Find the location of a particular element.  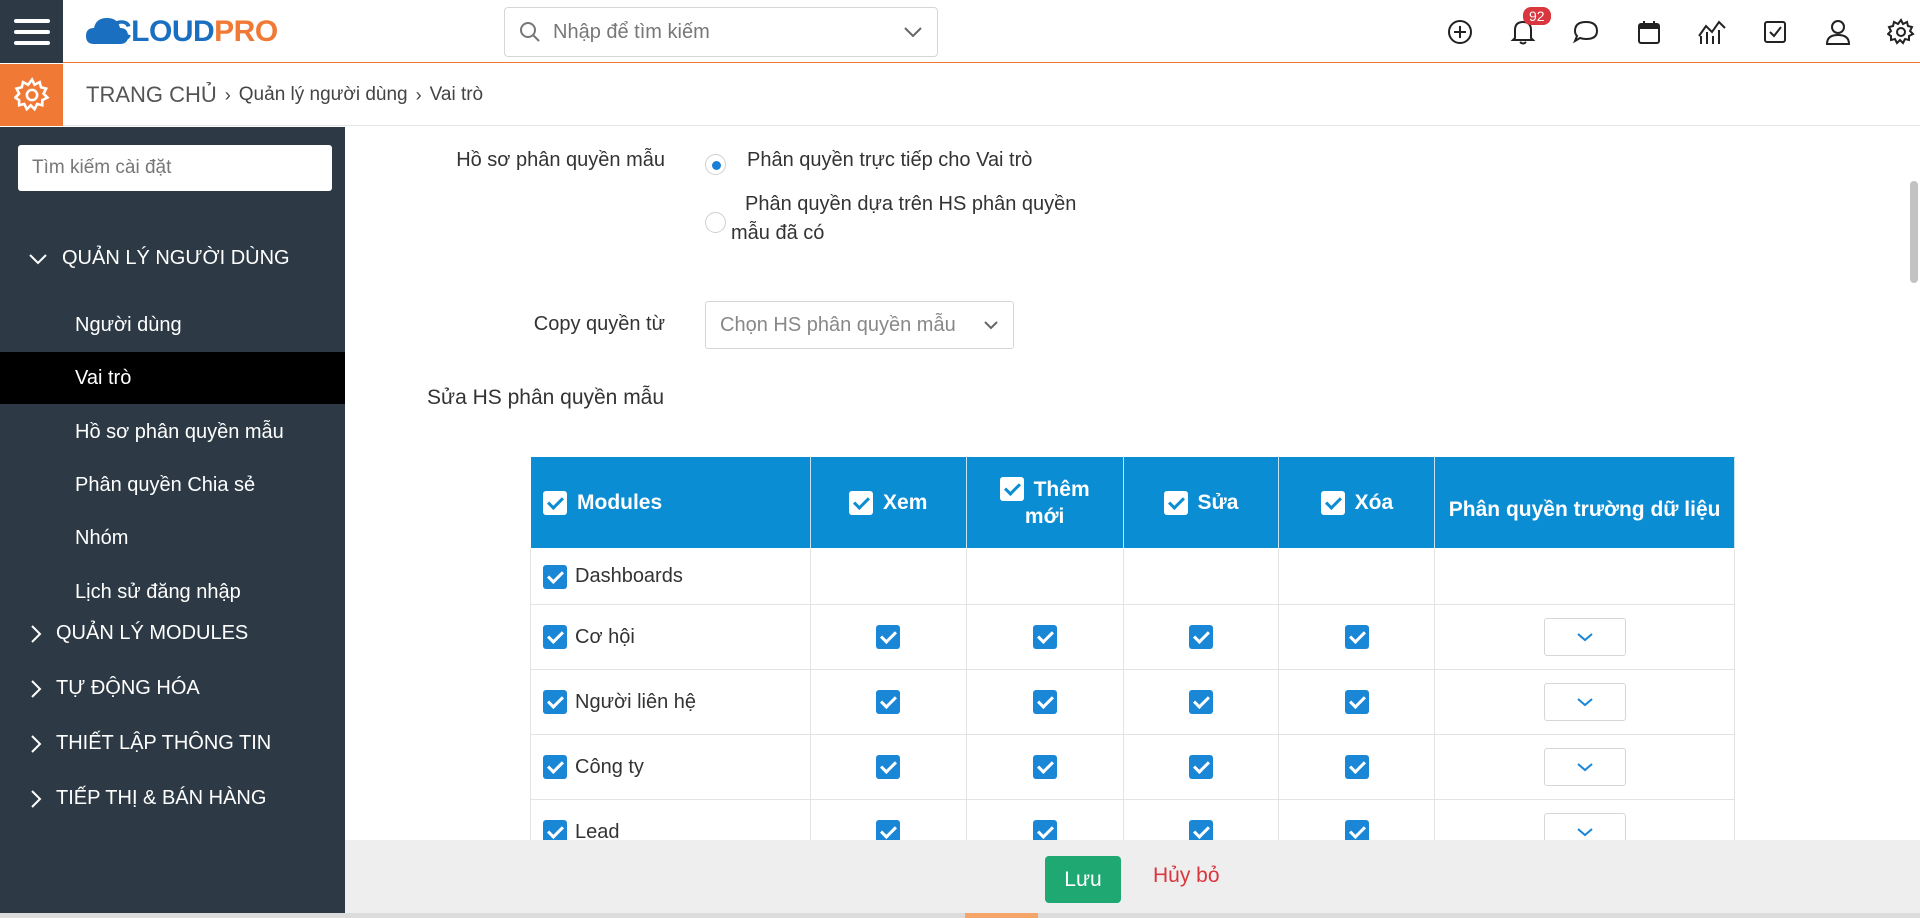

sidebar-group-info-setup: THIẾT LẬP THÔNG TIN is located at coordinates (172, 743).